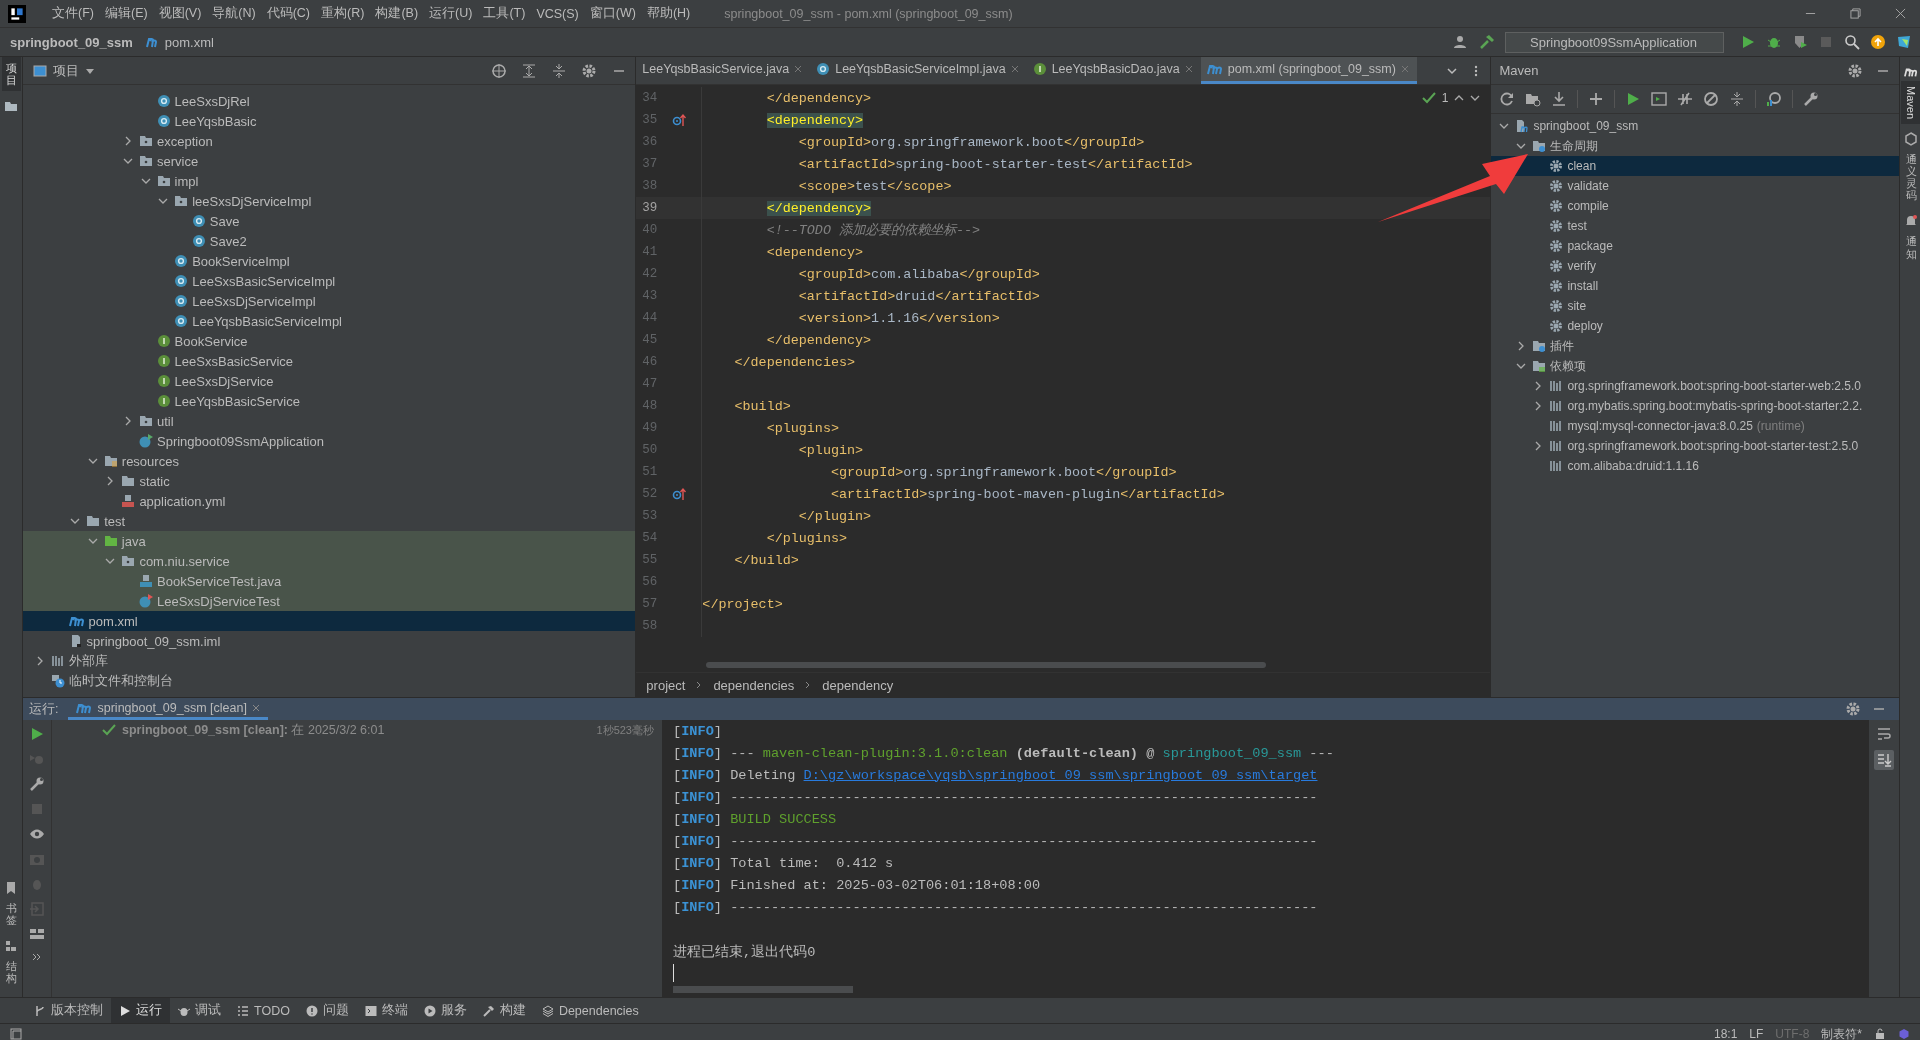  Describe the element at coordinates (253, 730) in the screenshot. I see `run-result: springboot_09_ssm [clean]: 在 2025/3/2 6:01` at that location.